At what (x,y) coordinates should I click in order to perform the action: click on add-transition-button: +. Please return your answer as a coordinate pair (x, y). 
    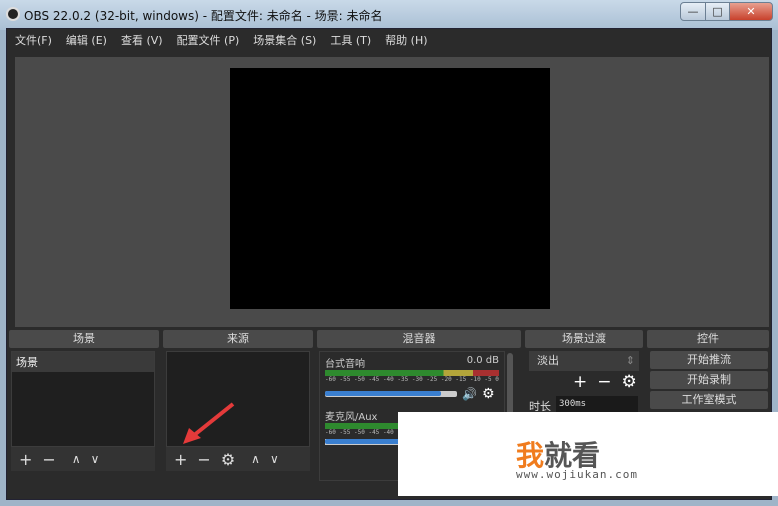
    Looking at the image, I should click on (580, 382).